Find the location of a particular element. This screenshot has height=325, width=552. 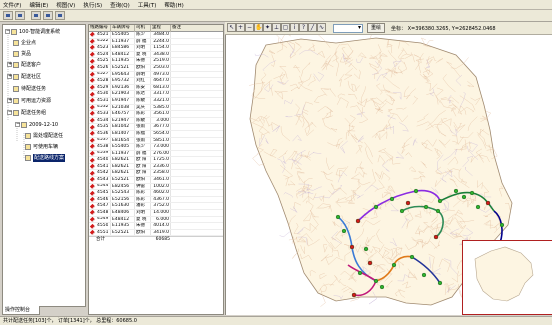

table-row: 4549 E48412 夏 晓 6.000 is located at coordinates (156, 220).